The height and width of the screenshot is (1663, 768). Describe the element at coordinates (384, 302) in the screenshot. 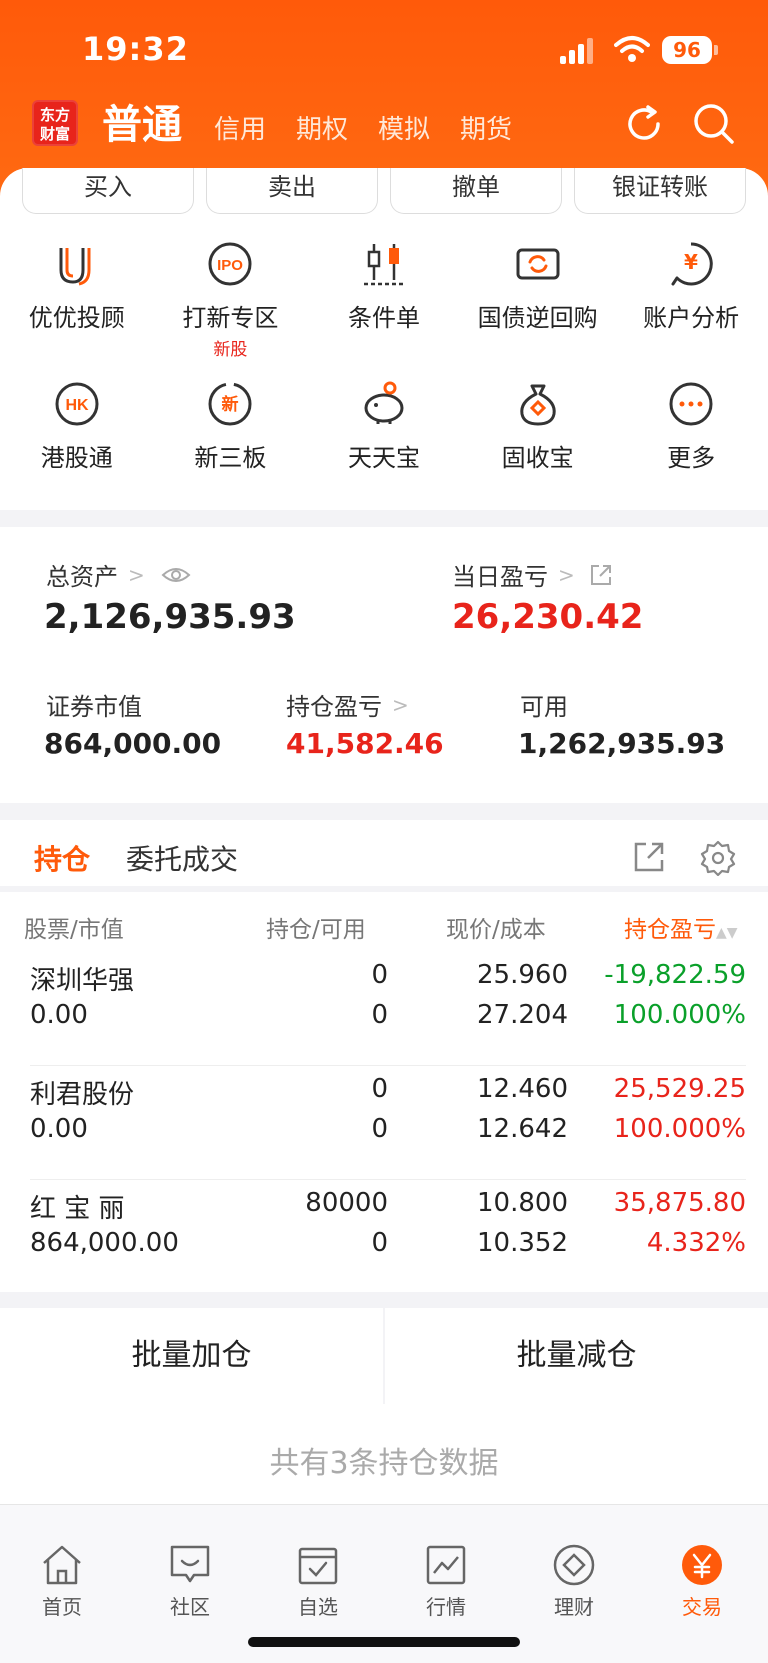

I see `grid-item-conditional-order: 条件单` at that location.